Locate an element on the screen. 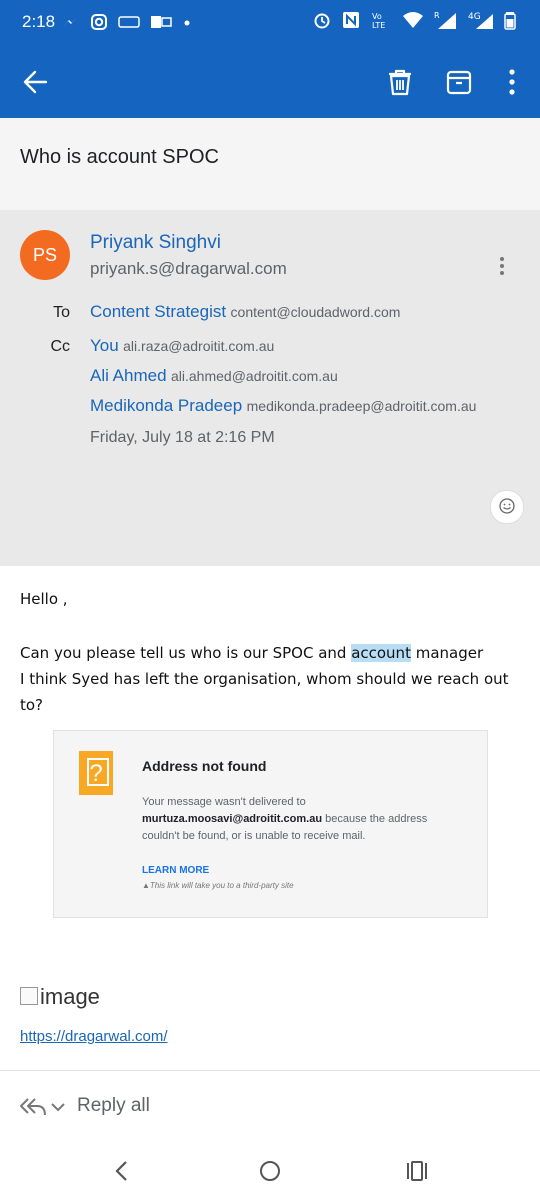 This screenshot has width=540, height=1200. system-icons: Vo LTE R 4G is located at coordinates (414, 22).